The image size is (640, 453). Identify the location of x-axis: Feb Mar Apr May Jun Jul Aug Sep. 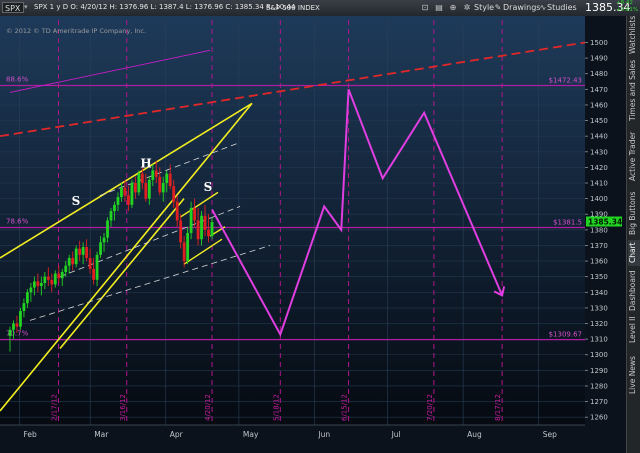
(292, 438).